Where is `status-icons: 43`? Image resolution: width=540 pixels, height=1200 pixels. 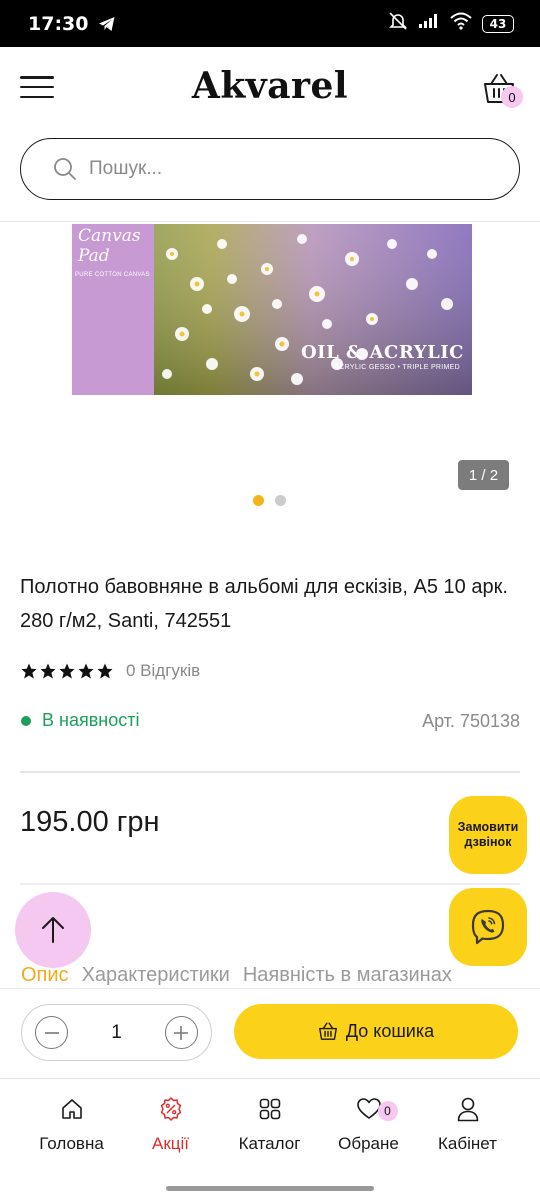 status-icons: 43 is located at coordinates (451, 23).